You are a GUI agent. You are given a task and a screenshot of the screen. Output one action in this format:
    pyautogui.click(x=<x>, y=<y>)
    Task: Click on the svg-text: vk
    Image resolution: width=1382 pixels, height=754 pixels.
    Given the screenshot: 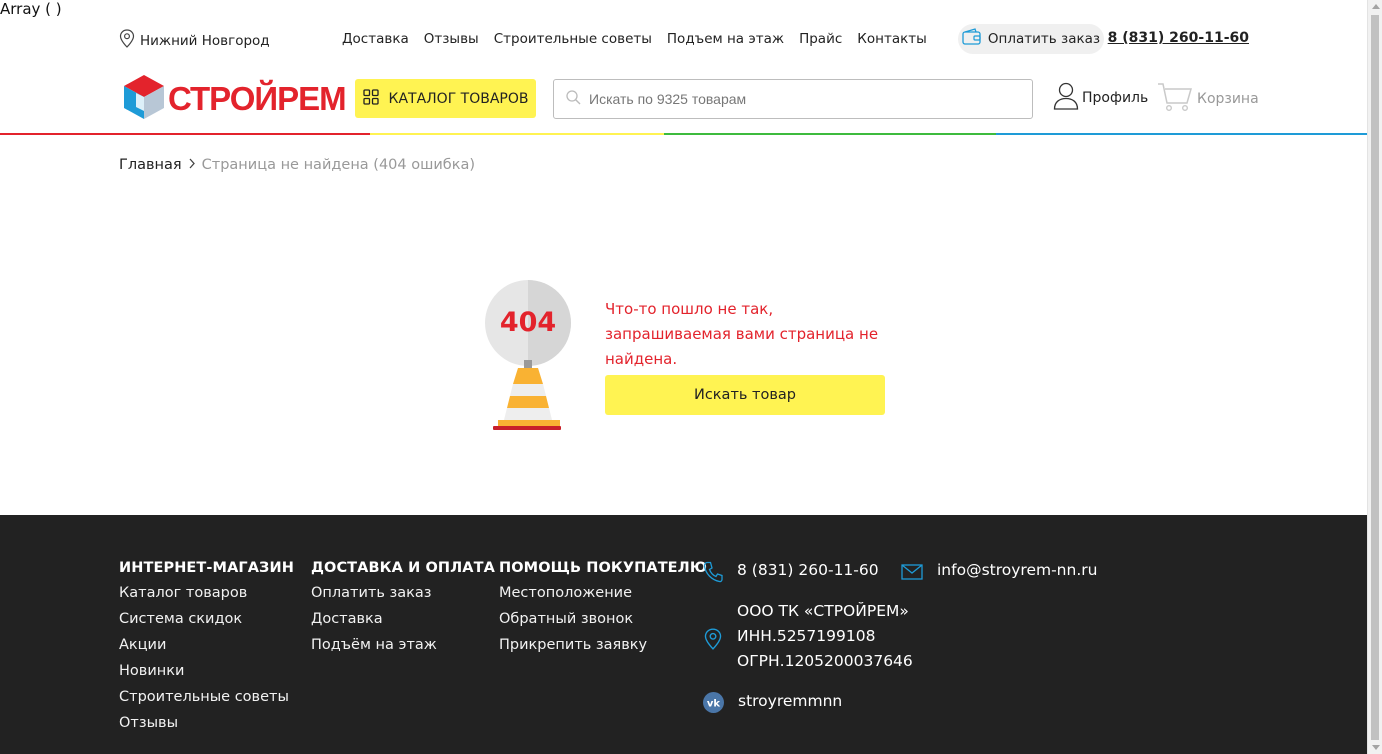 What is the action you would take?
    pyautogui.click(x=714, y=704)
    